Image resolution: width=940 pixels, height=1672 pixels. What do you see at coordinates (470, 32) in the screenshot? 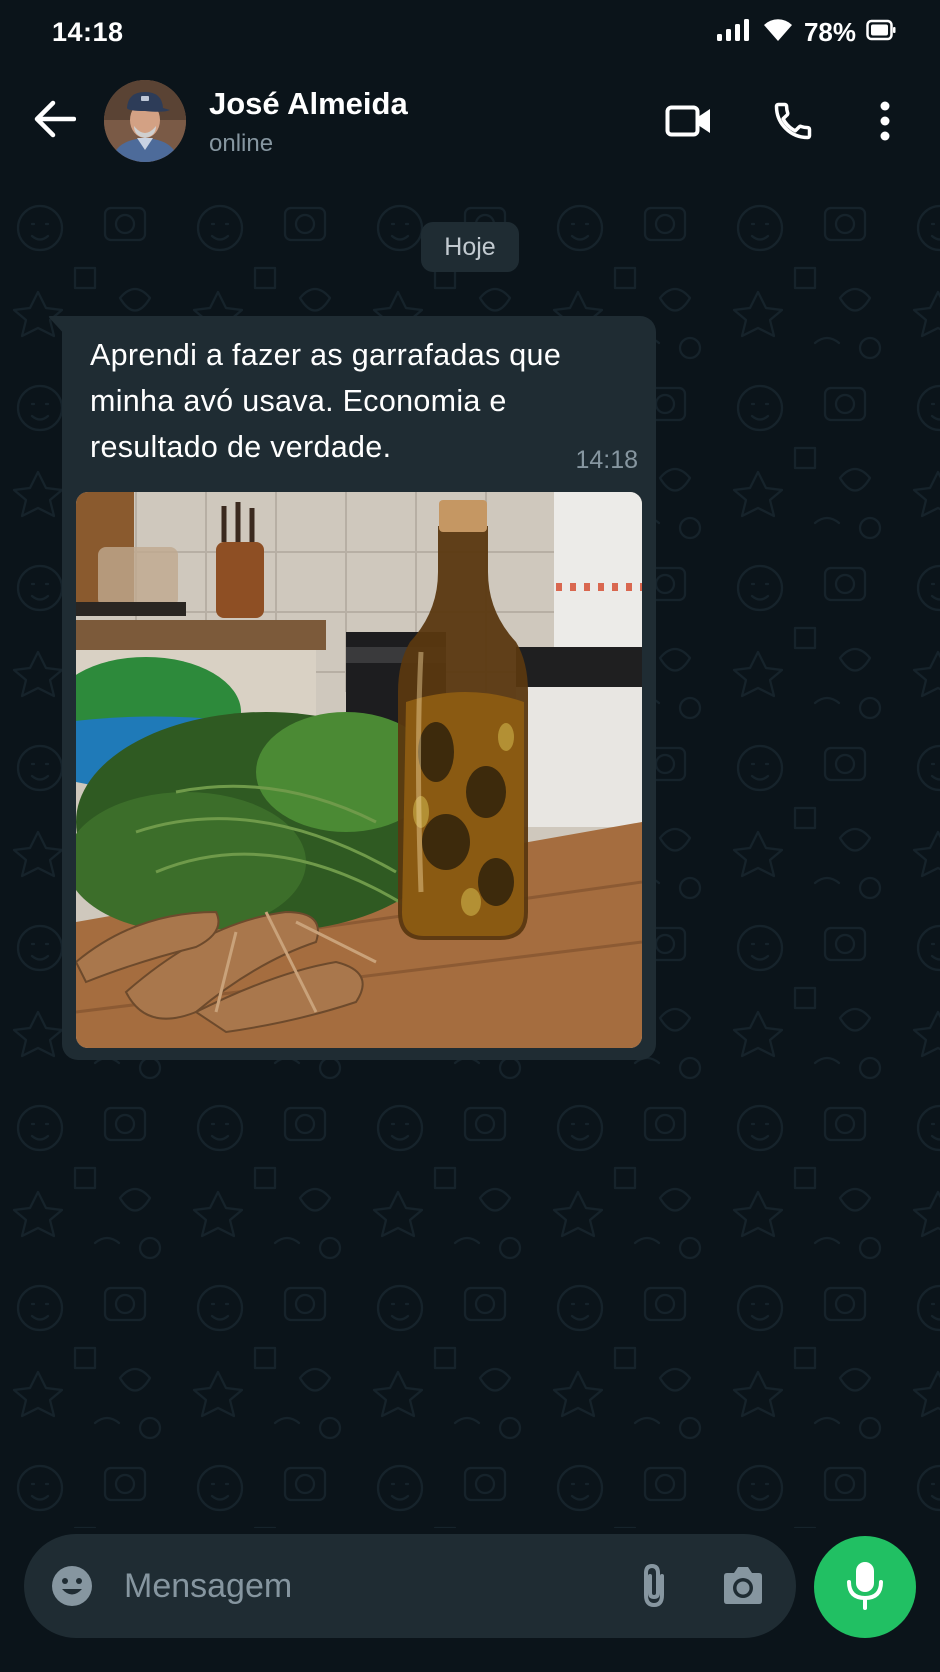
I see `status-bar: 14:18 78%` at bounding box center [470, 32].